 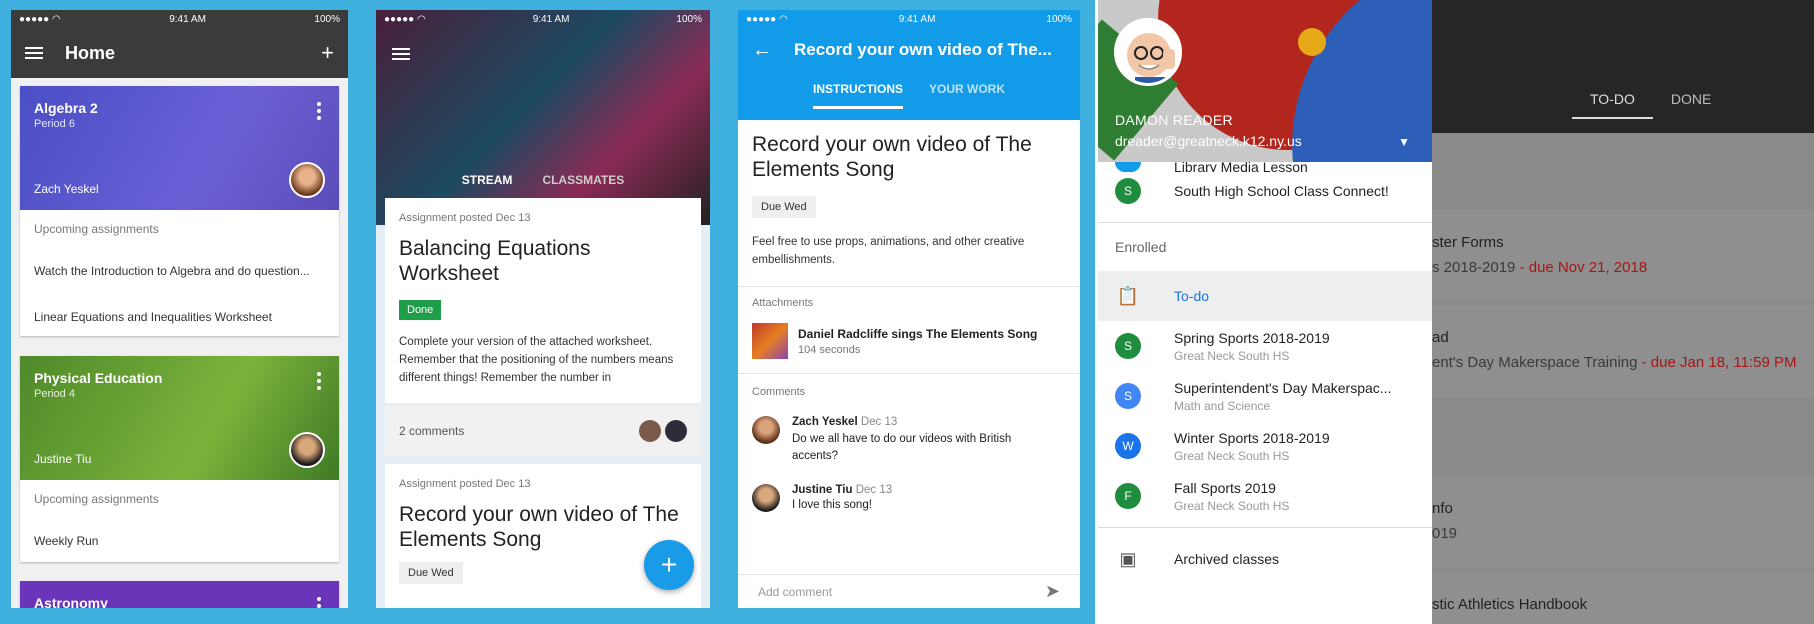 What do you see at coordinates (779, 392) in the screenshot?
I see `comments-label: Comments` at bounding box center [779, 392].